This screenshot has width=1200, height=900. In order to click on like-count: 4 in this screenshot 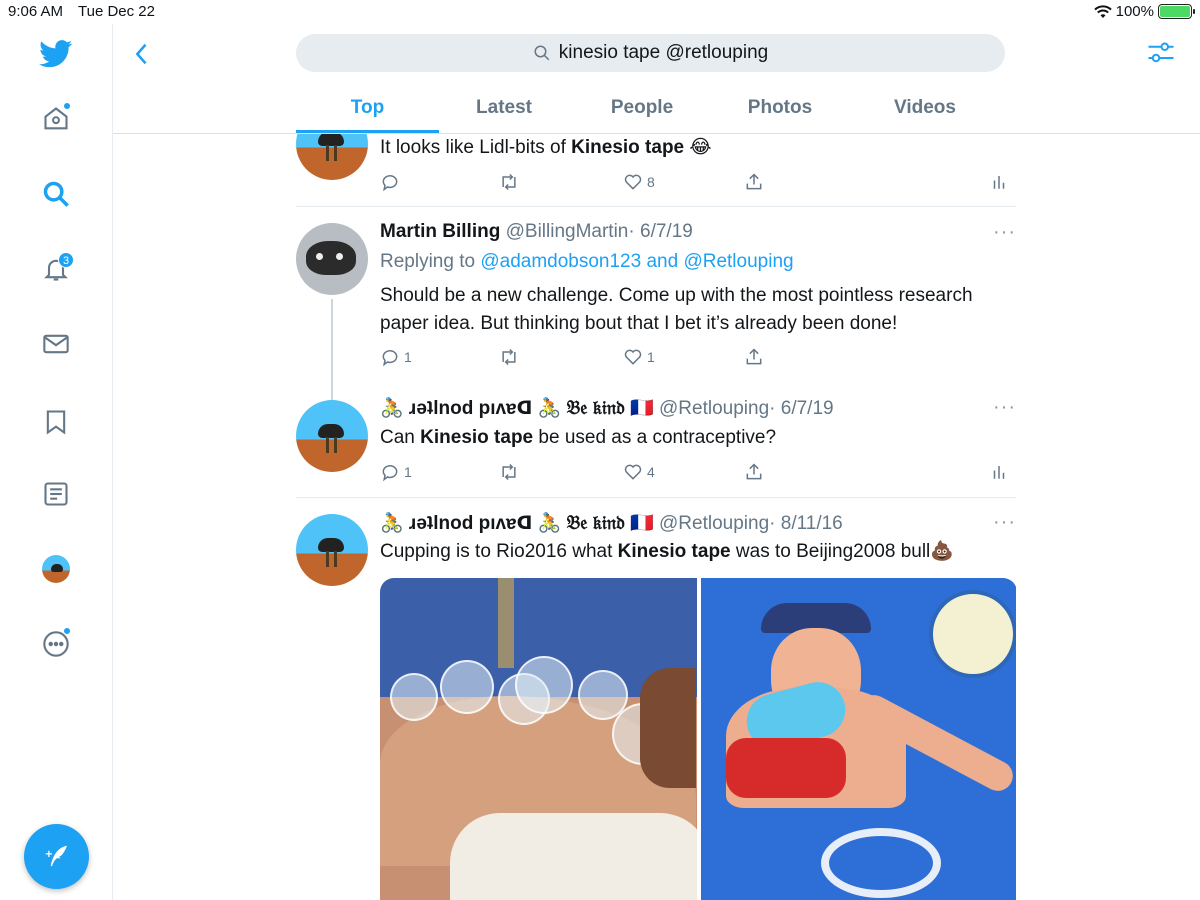, I will do `click(651, 472)`.